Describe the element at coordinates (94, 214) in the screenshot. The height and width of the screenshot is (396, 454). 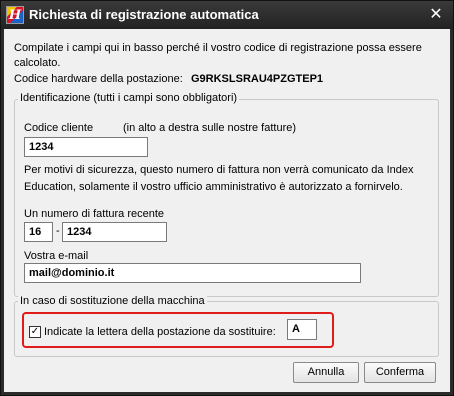
I see `invoice-number-label: Un numero di fattura recente` at that location.